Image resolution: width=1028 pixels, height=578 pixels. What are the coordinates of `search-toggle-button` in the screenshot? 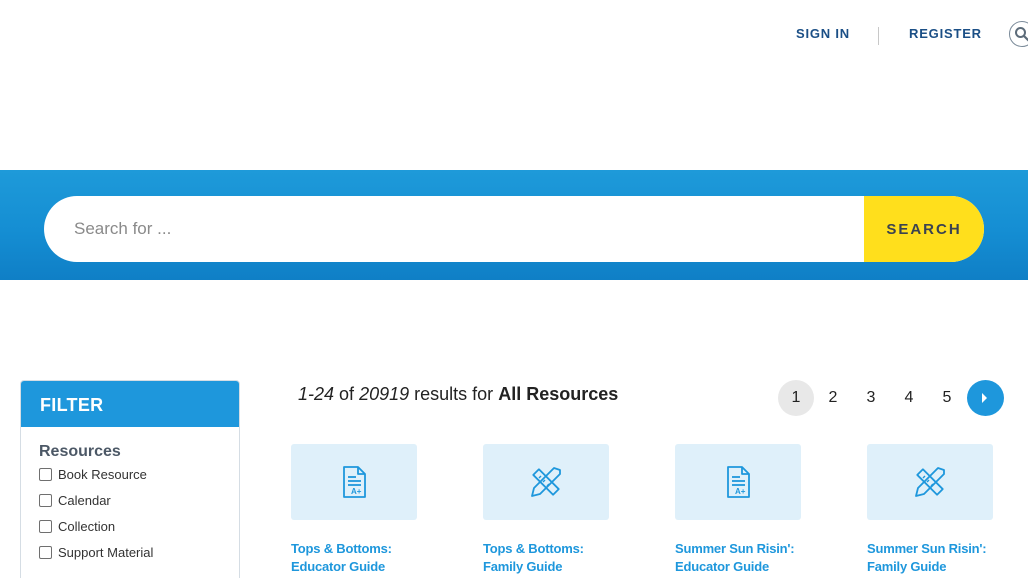 It's located at (1018, 34).